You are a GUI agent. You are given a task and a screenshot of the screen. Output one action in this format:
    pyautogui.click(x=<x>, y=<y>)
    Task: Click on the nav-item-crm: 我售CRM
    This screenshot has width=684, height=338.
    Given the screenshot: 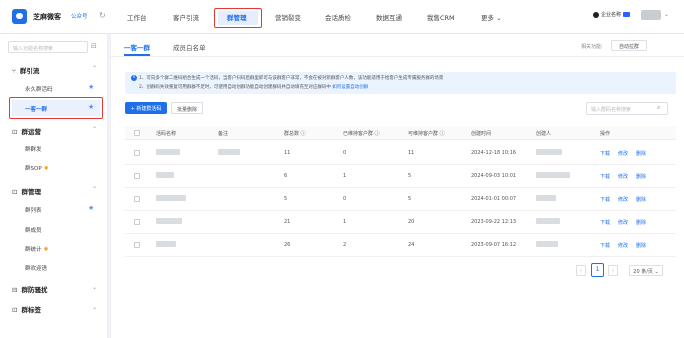 What is the action you would take?
    pyautogui.click(x=441, y=17)
    